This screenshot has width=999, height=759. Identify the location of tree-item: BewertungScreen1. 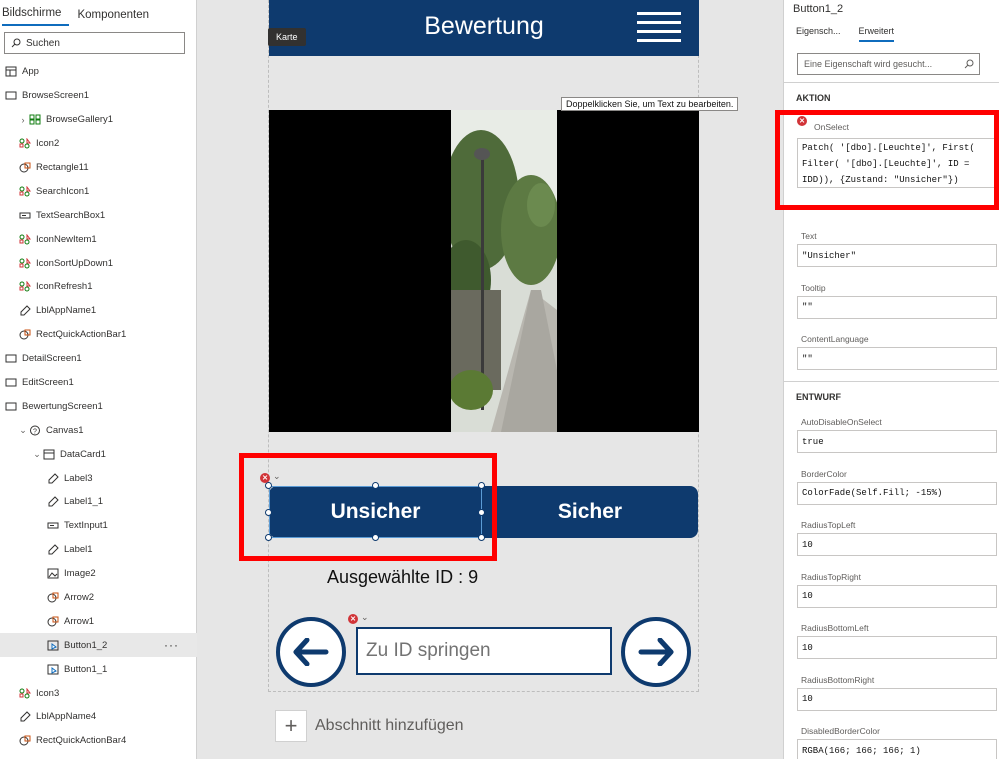
(98, 406).